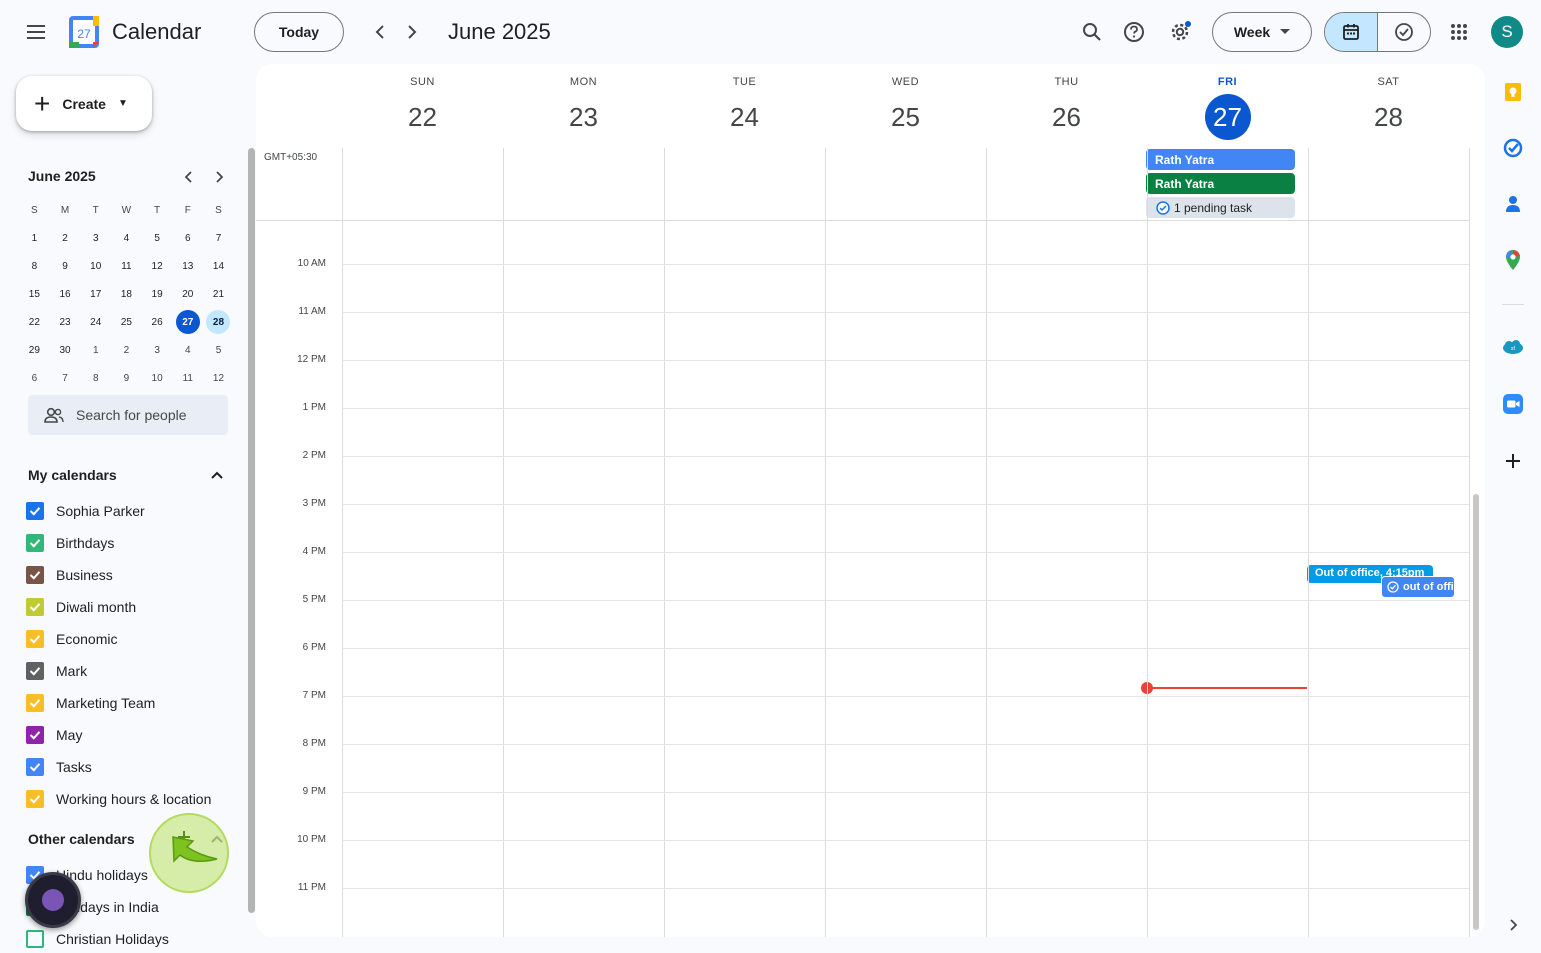 The image size is (1541, 953). What do you see at coordinates (412, 32) in the screenshot?
I see `next-week-chevron-icon` at bounding box center [412, 32].